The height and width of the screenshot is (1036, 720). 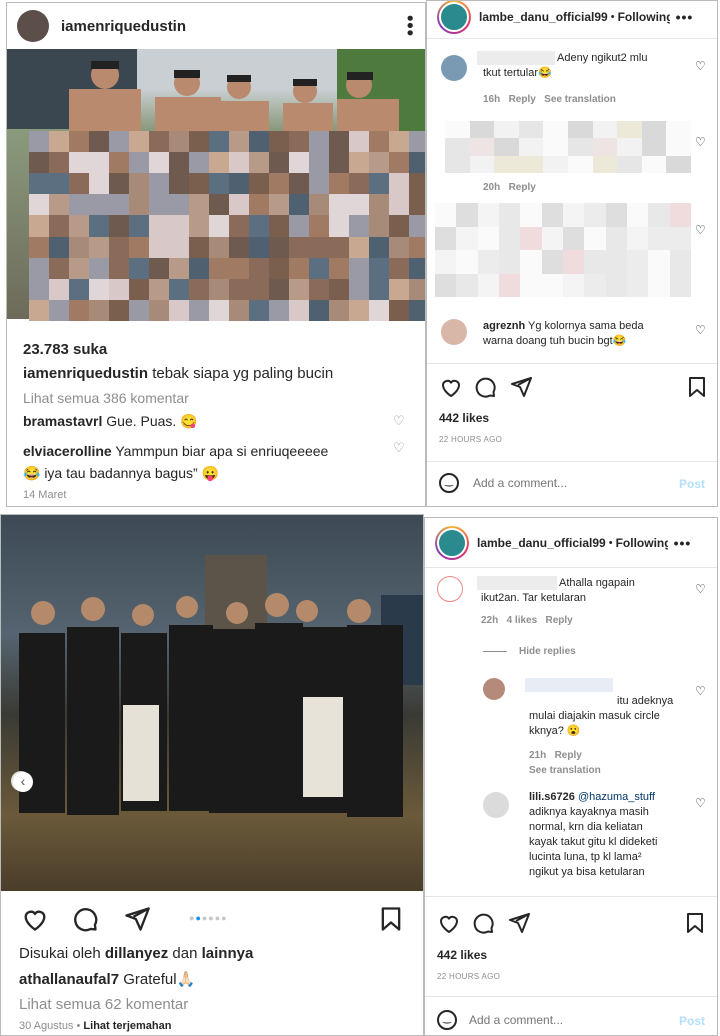 What do you see at coordinates (552, 797) in the screenshot?
I see `reply-user: lili.s6726` at bounding box center [552, 797].